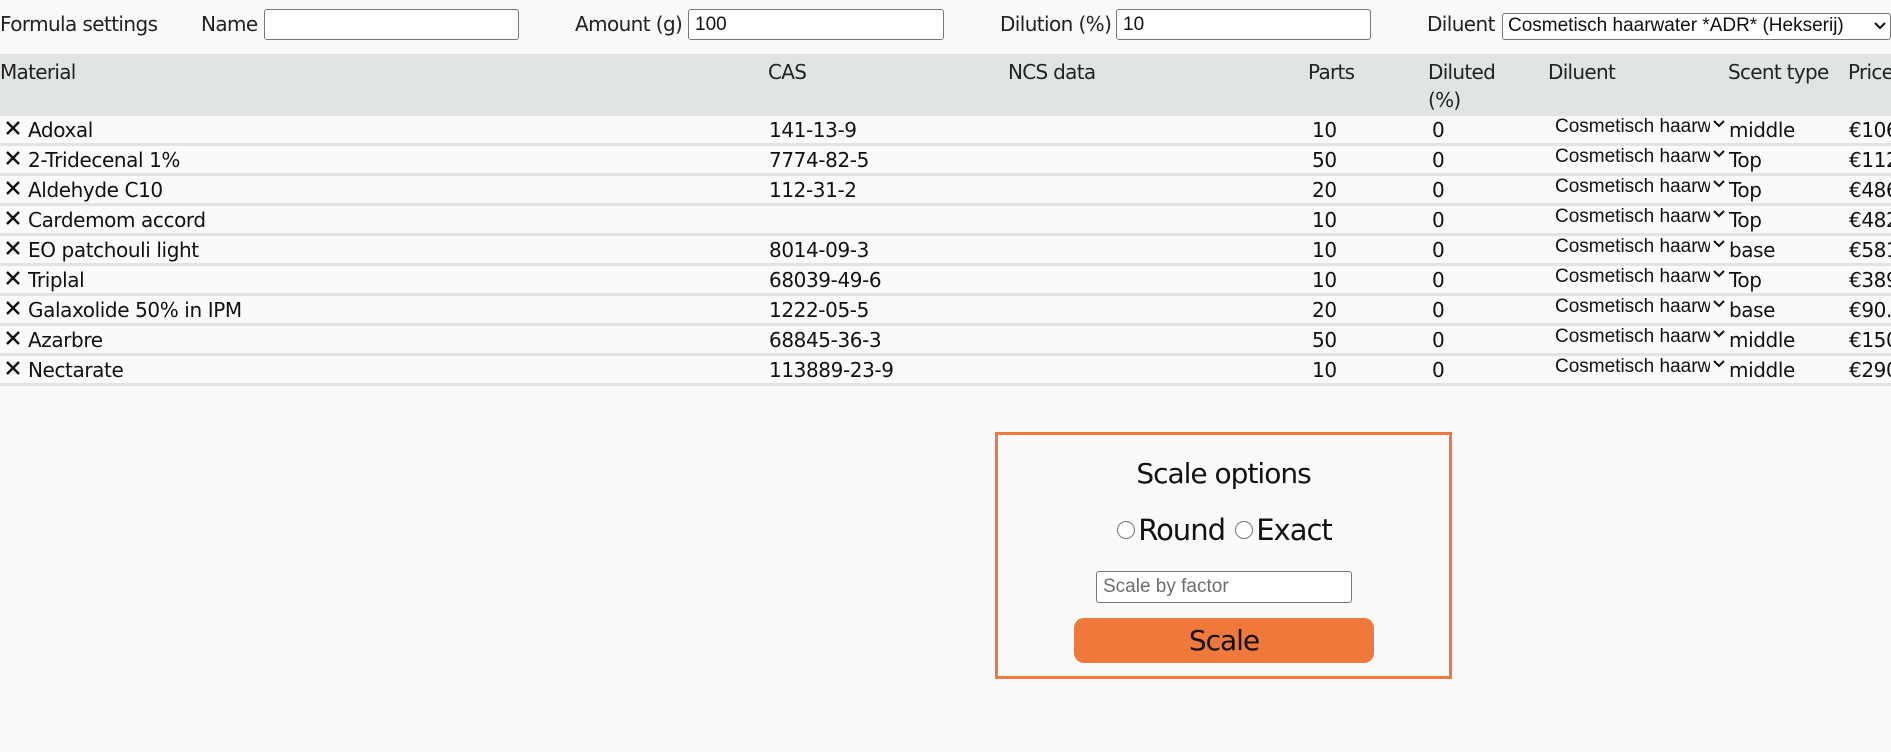 The height and width of the screenshot is (752, 1891). I want to click on diluent-selected-value: Cosmetisch haarwater *ADR* (Hekserij), so click(1676, 25).